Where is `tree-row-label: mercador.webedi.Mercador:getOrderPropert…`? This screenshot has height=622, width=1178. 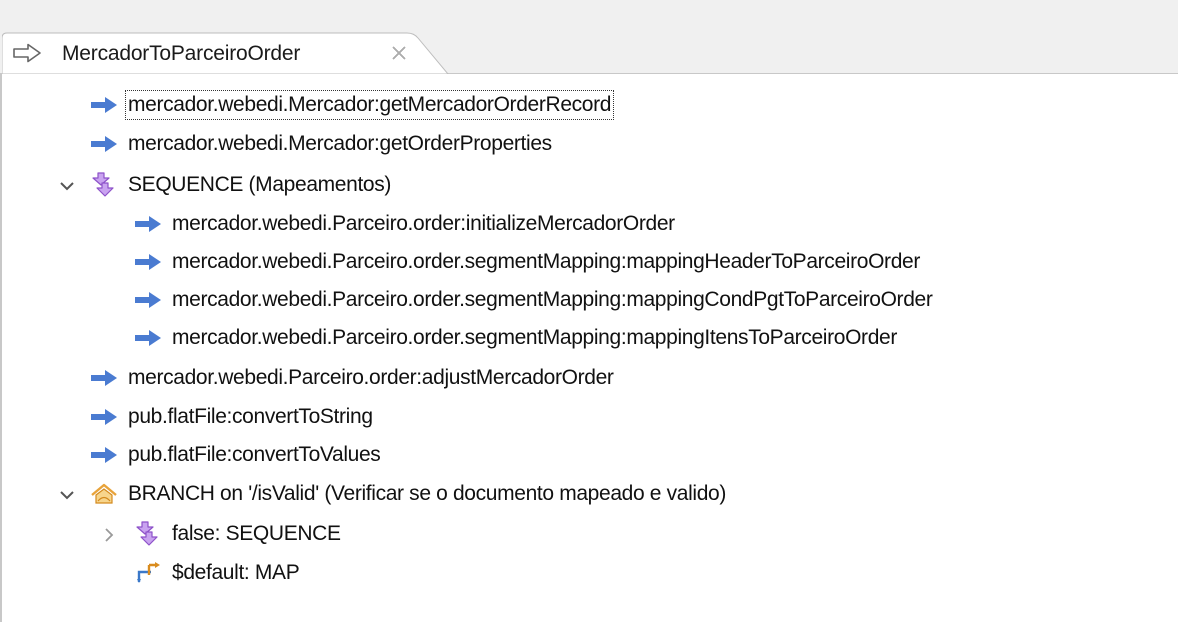 tree-row-label: mercador.webedi.Mercador:getOrderPropert… is located at coordinates (340, 143).